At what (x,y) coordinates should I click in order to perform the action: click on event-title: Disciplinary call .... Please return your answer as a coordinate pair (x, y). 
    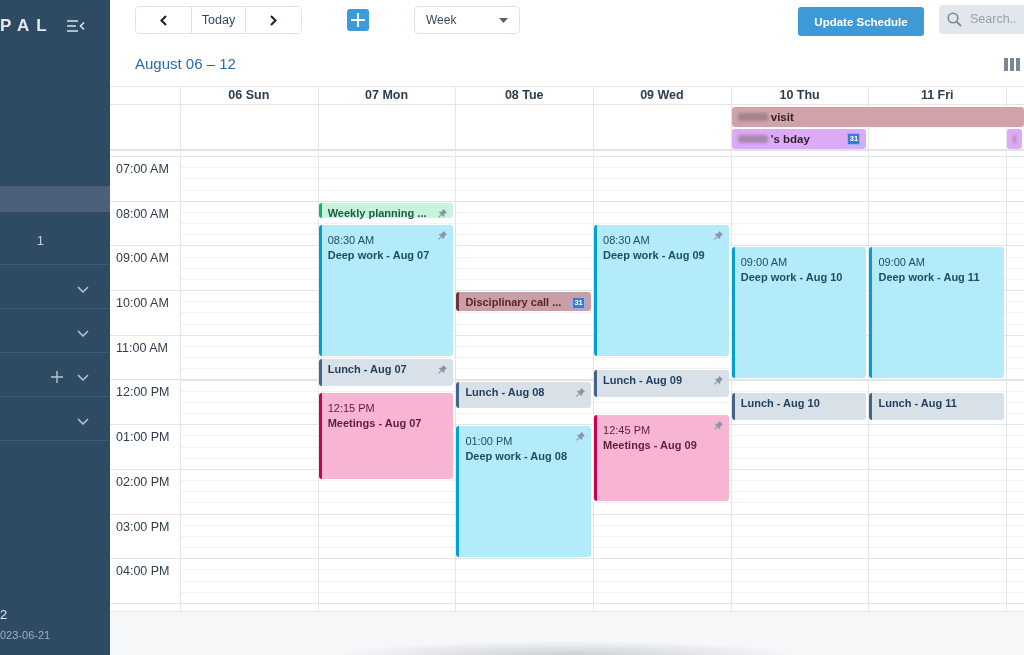
    Looking at the image, I should click on (513, 302).